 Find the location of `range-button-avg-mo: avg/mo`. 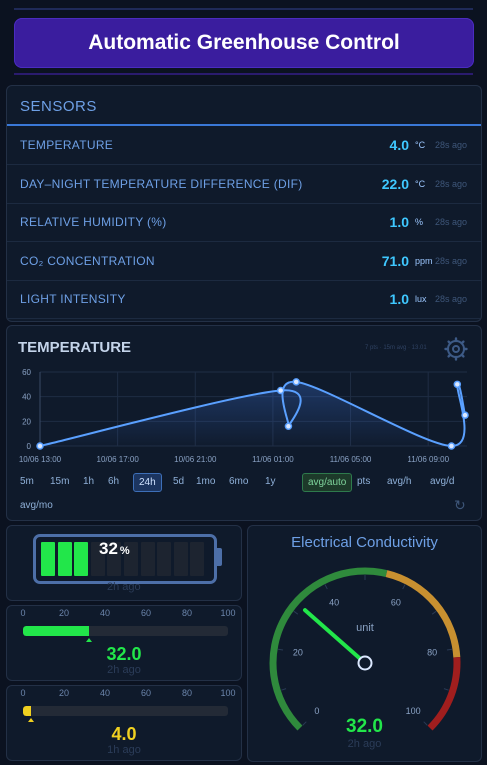

range-button-avg-mo: avg/mo is located at coordinates (36, 505).